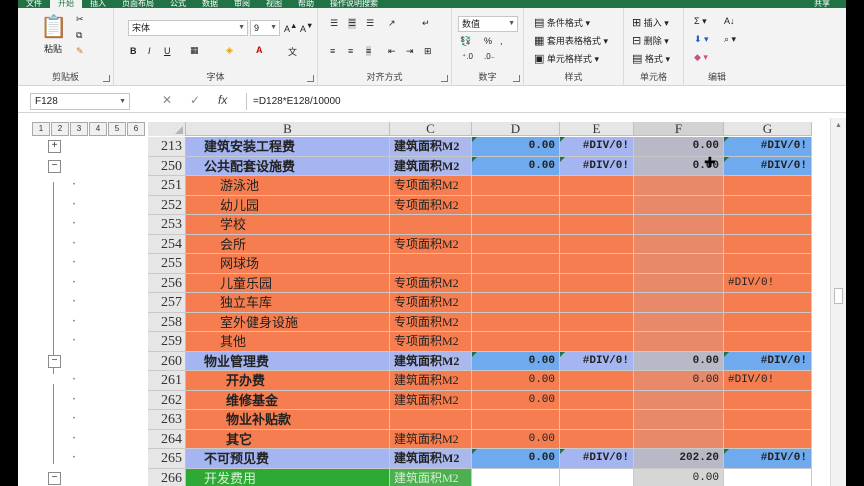 This screenshot has height=486, width=864. What do you see at coordinates (679, 439) in the screenshot?
I see `cell-F264` at bounding box center [679, 439].